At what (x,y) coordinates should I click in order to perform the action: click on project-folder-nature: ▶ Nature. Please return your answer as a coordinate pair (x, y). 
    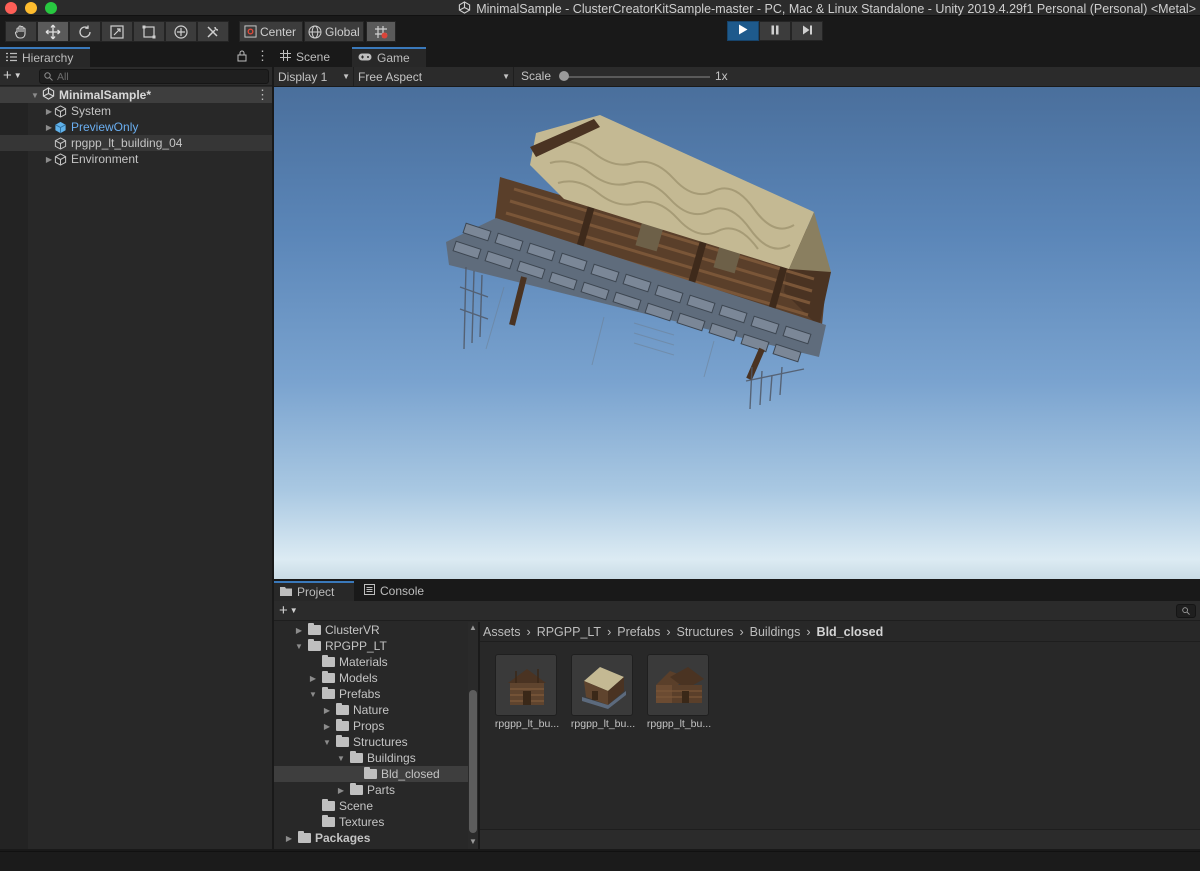
    Looking at the image, I should click on (371, 710).